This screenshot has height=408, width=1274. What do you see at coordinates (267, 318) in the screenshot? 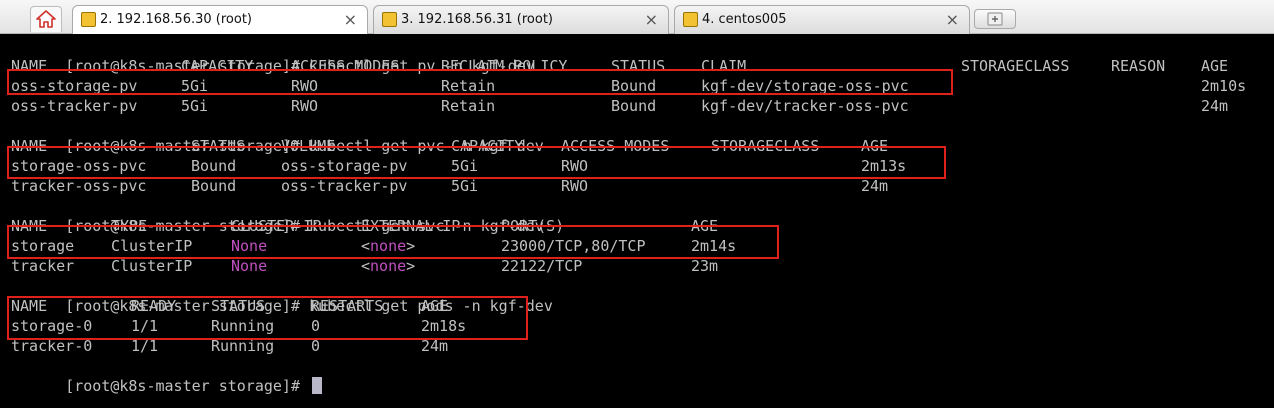
I see `highlight-box-pod-row` at bounding box center [267, 318].